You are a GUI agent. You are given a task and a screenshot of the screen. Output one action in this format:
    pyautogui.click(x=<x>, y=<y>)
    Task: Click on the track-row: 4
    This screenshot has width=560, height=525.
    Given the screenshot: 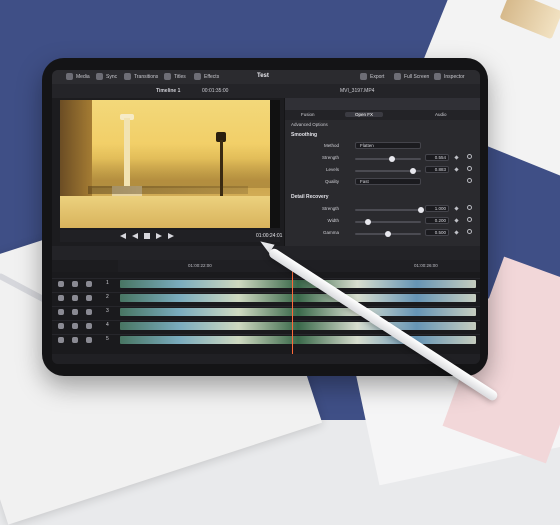 What is the action you would take?
    pyautogui.click(x=266, y=325)
    